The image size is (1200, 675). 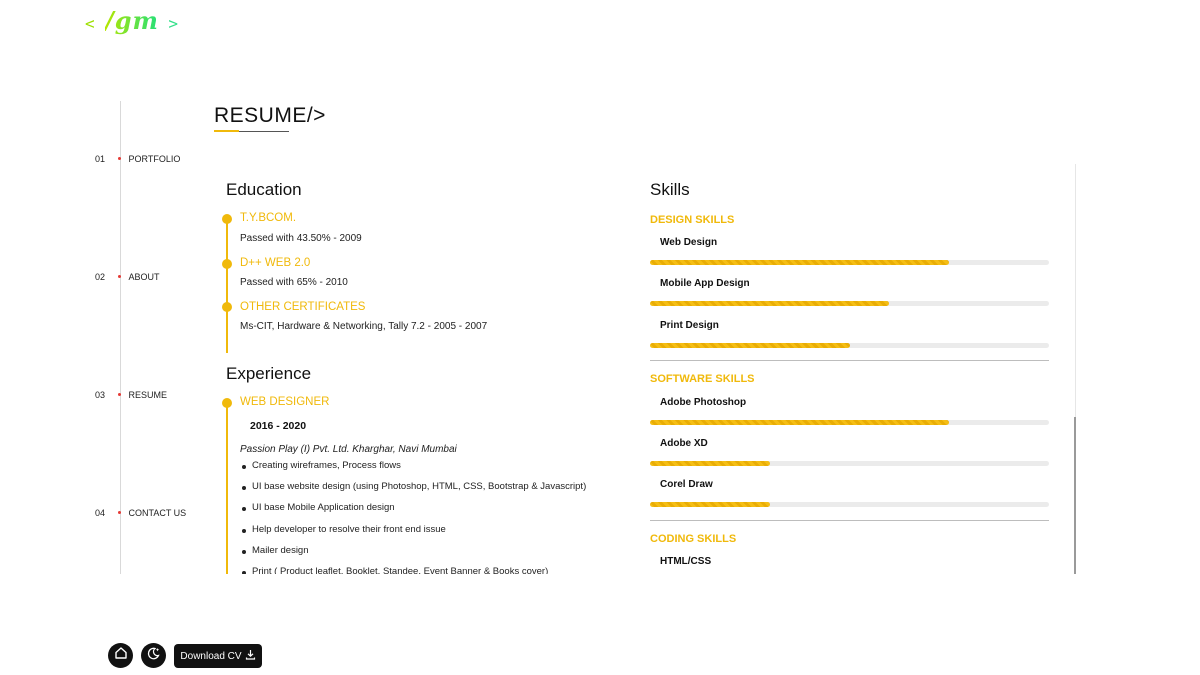 I want to click on logo-close-bracket: >, so click(x=173, y=23).